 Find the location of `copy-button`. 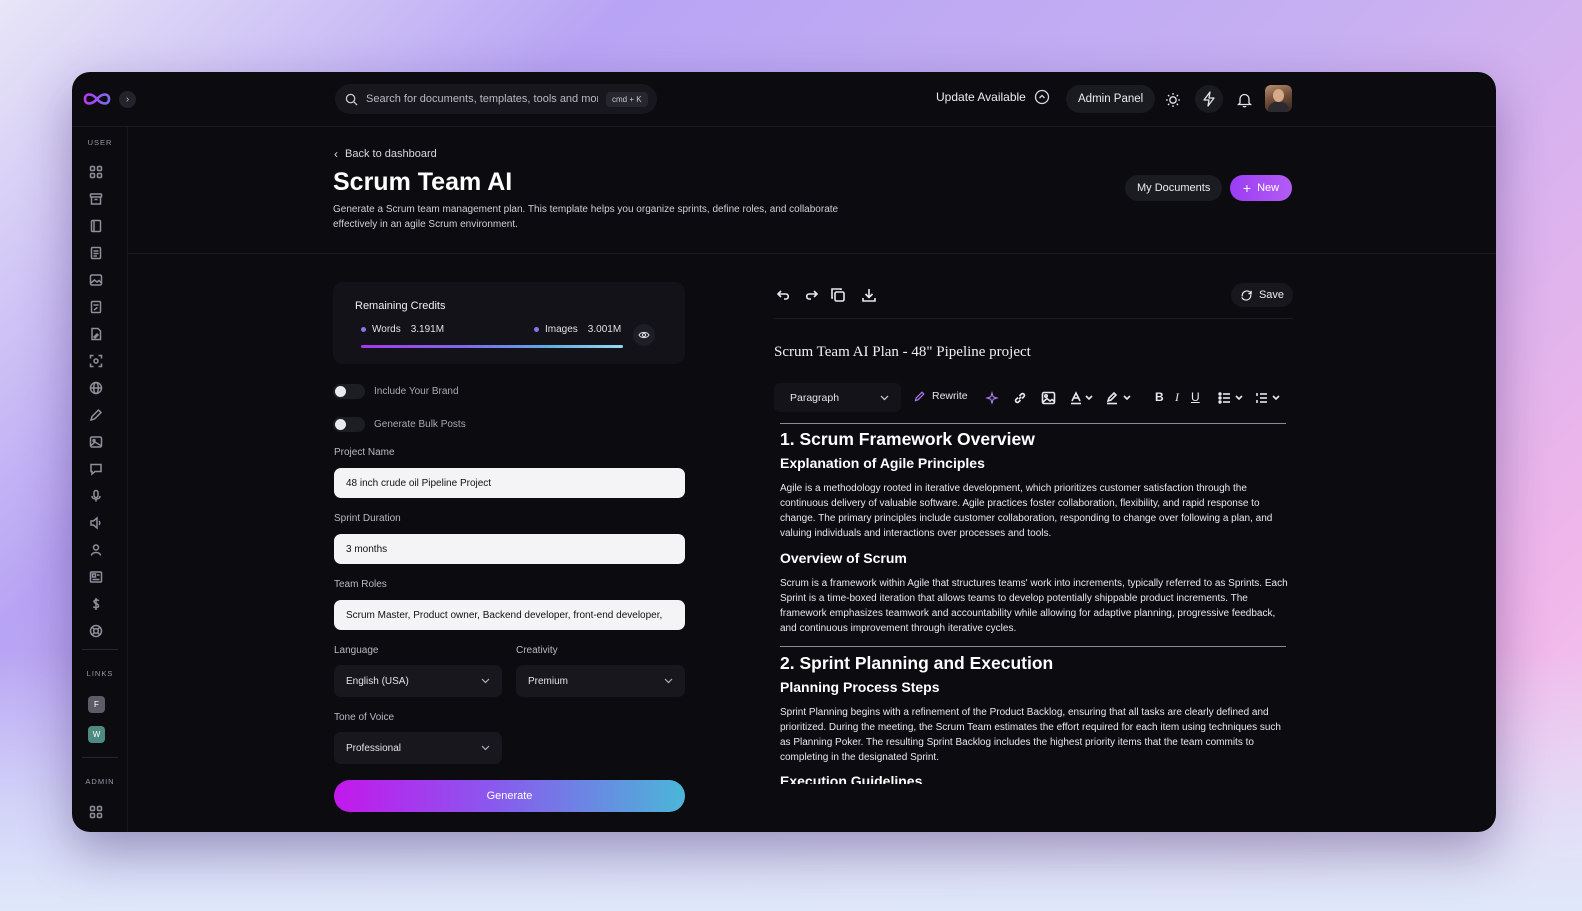

copy-button is located at coordinates (839, 296).